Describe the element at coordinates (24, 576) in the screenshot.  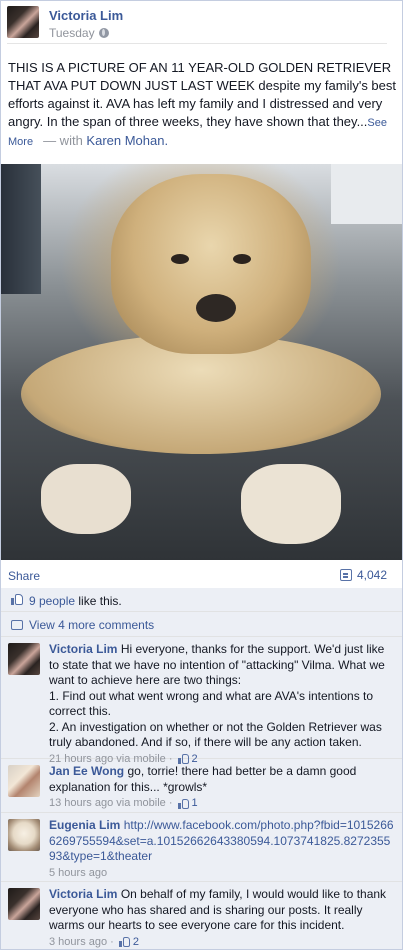
I see `share-button: Share` at that location.